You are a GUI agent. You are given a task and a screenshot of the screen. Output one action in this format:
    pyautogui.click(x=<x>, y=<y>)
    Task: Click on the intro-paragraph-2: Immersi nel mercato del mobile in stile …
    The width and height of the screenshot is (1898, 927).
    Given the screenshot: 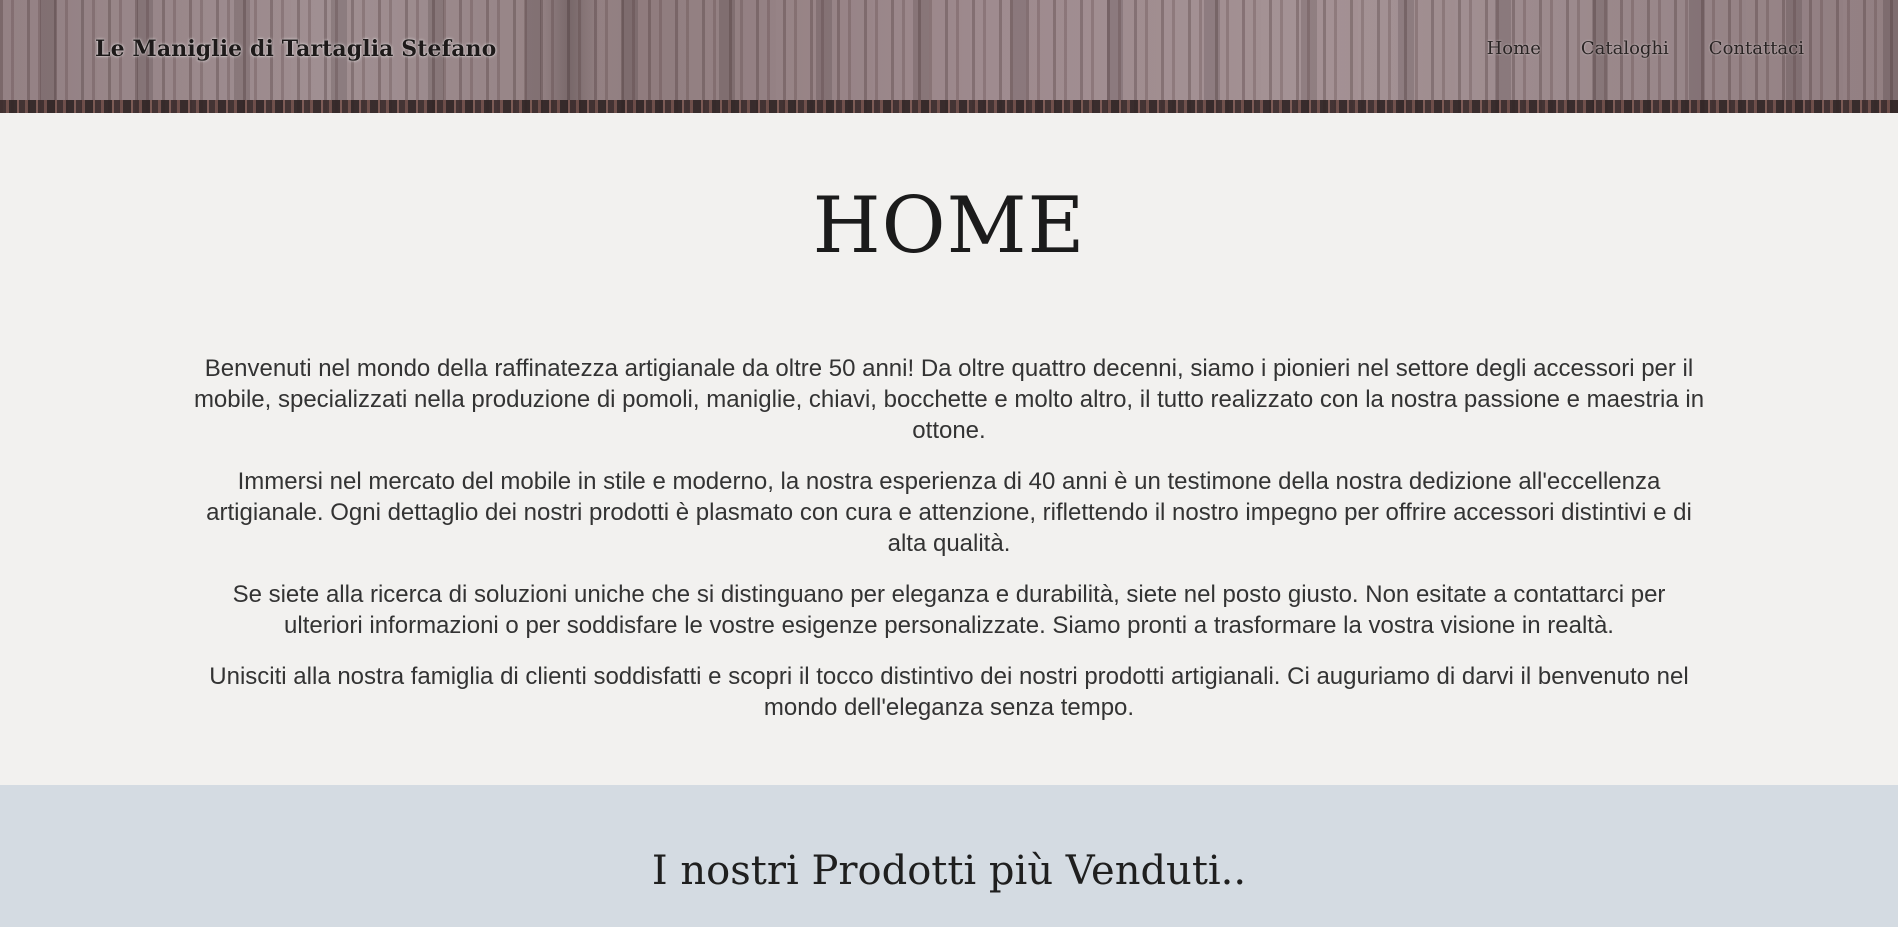 What is the action you would take?
    pyautogui.click(x=949, y=512)
    